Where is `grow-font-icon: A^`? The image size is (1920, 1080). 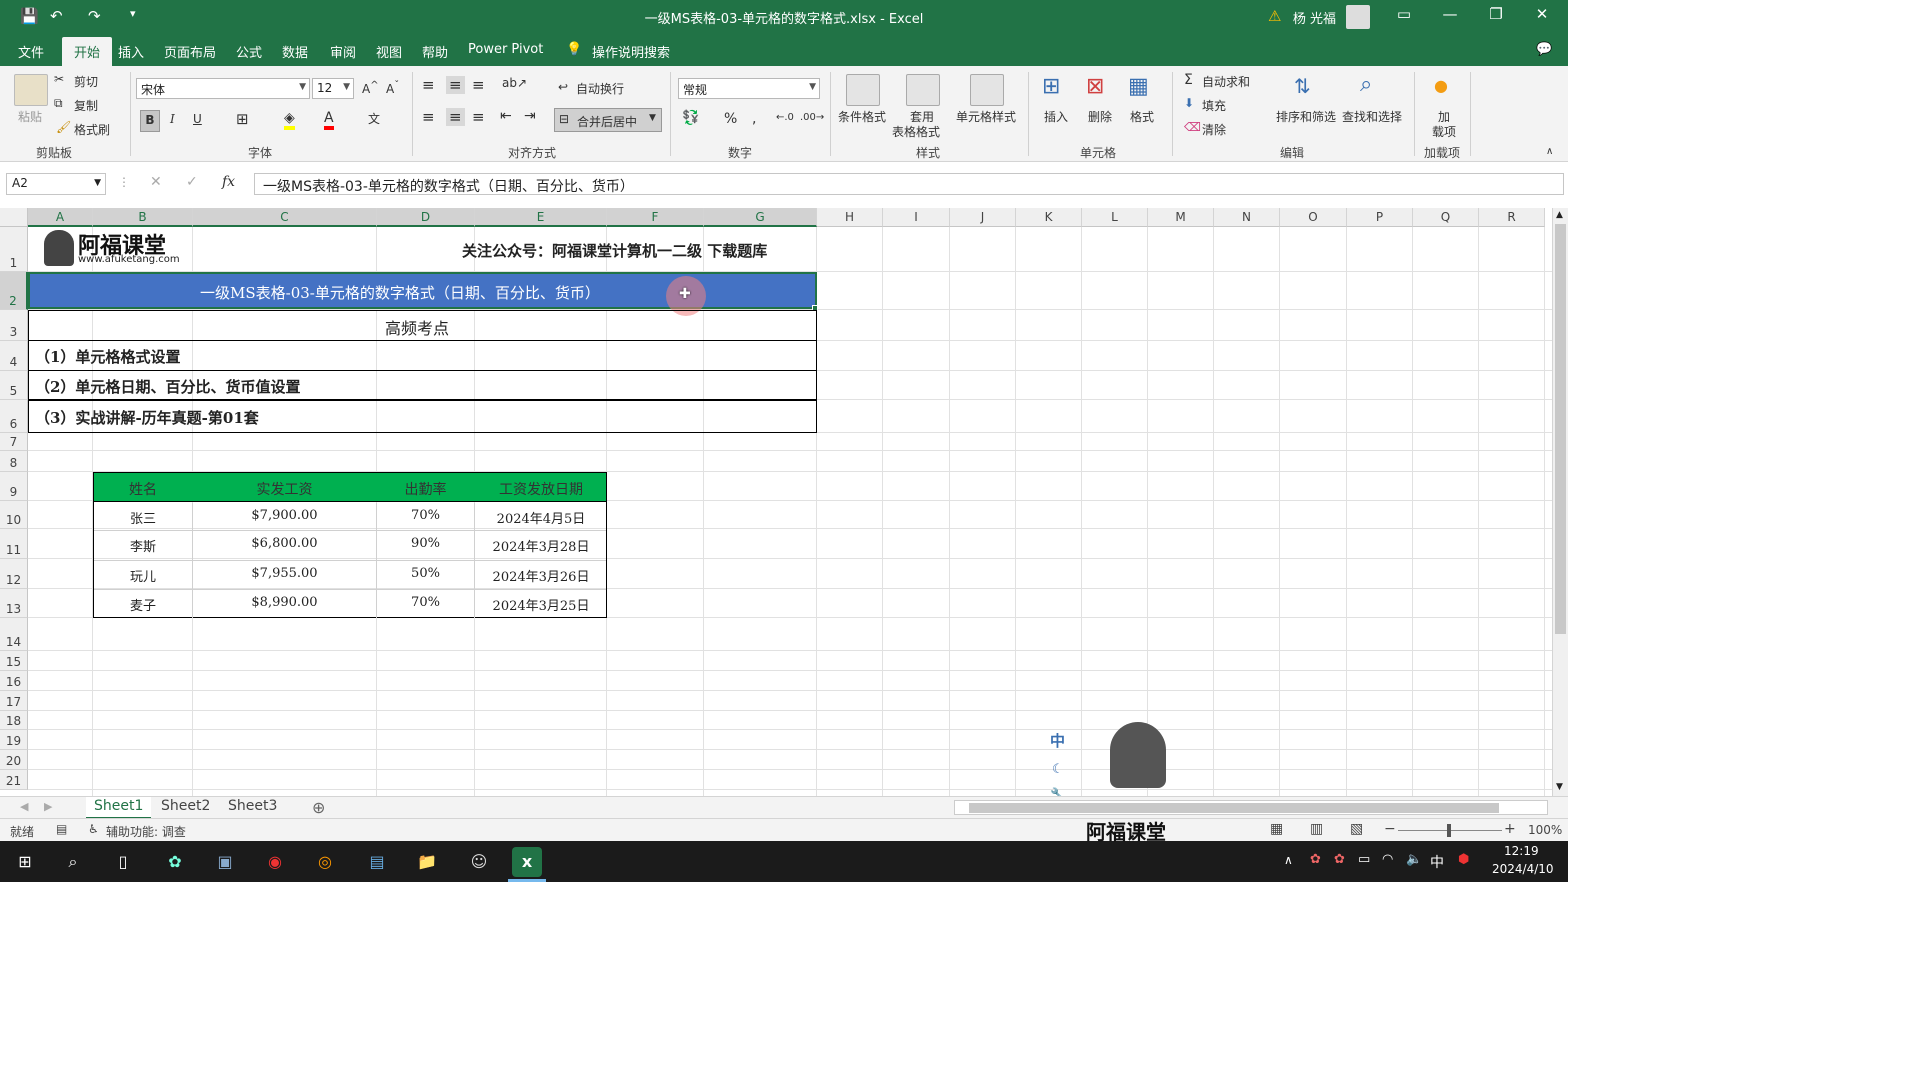
grow-font-icon: A^ is located at coordinates (370, 88).